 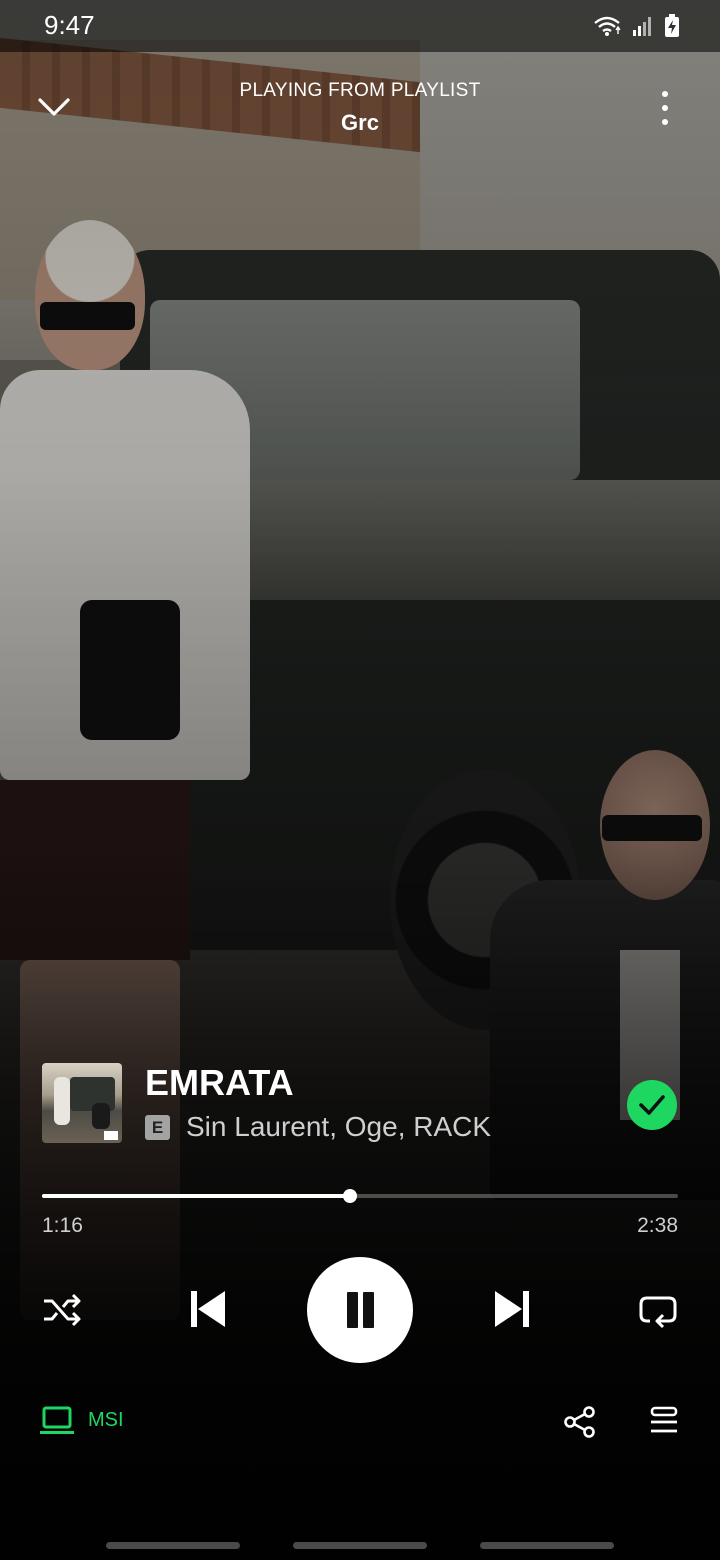 What do you see at coordinates (643, 26) in the screenshot?
I see `signal-icon` at bounding box center [643, 26].